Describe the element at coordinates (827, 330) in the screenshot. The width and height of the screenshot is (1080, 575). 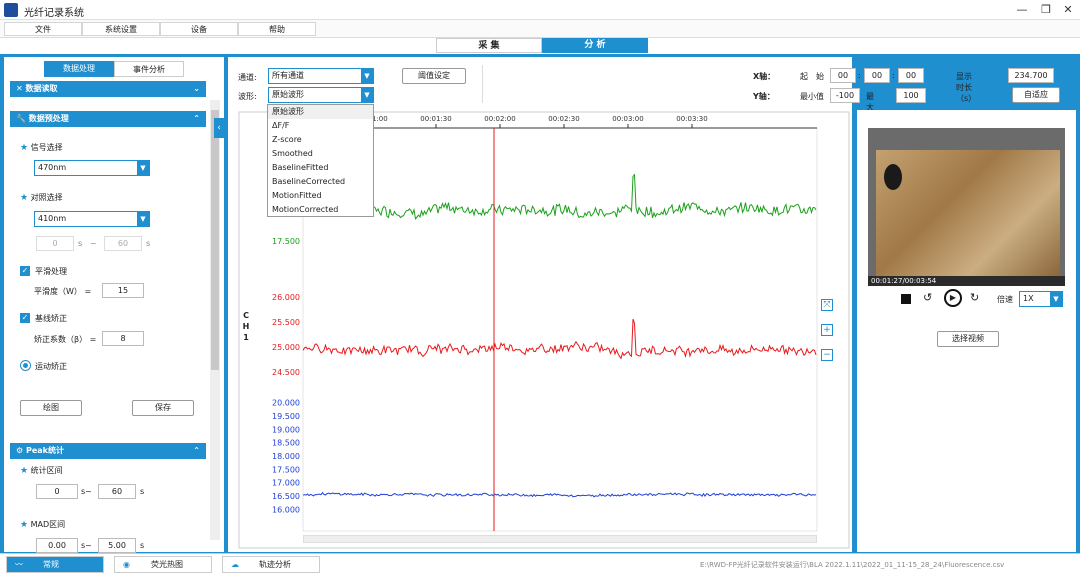
I see `zoom-in-icon: +` at that location.